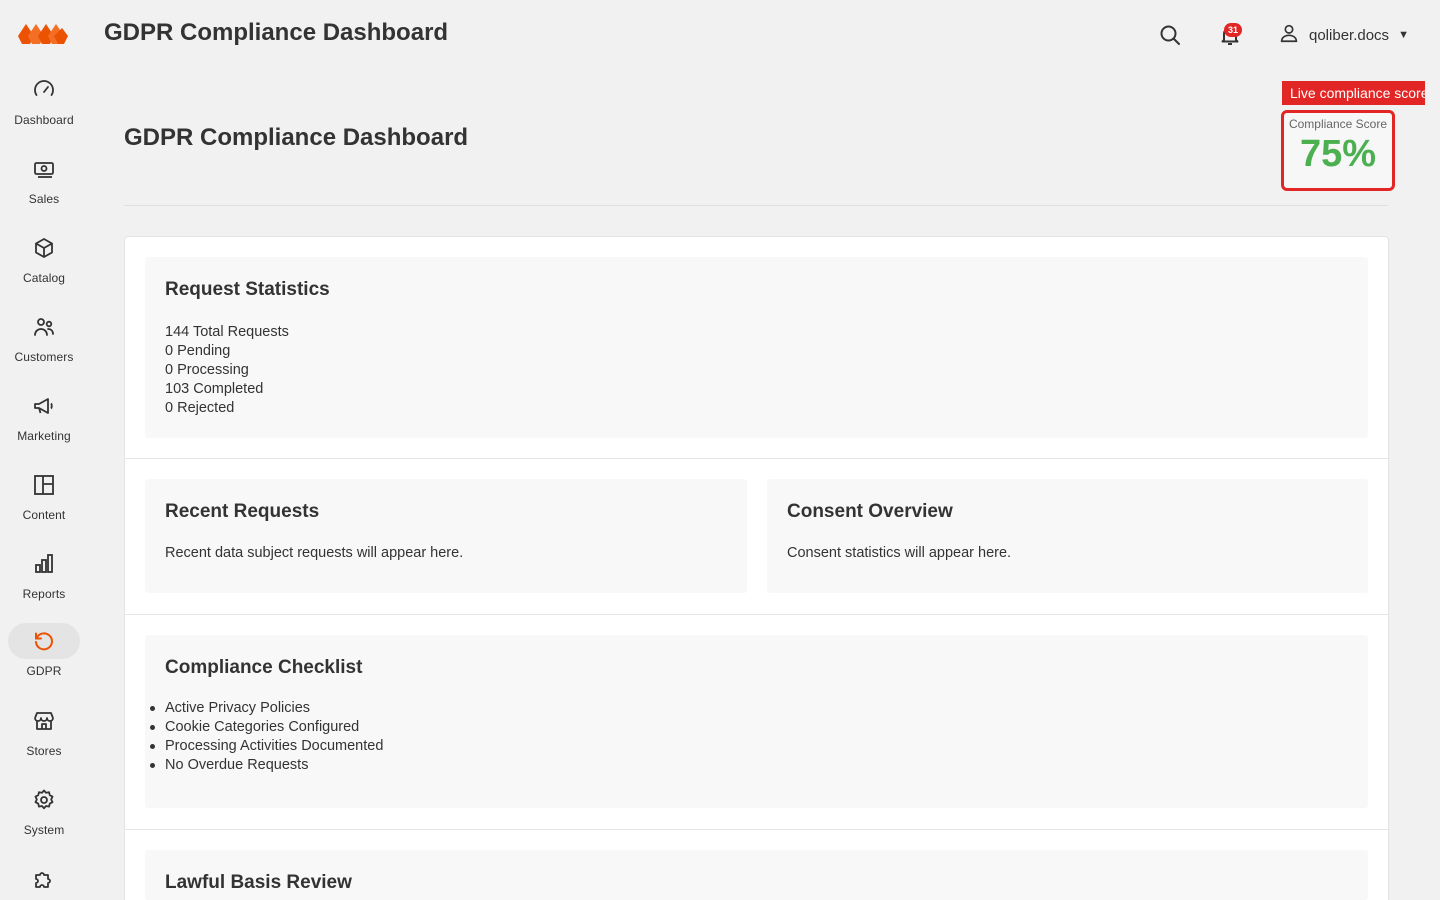 The image size is (1440, 900). What do you see at coordinates (1338, 124) in the screenshot?
I see `score-caption: Compliance Score` at bounding box center [1338, 124].